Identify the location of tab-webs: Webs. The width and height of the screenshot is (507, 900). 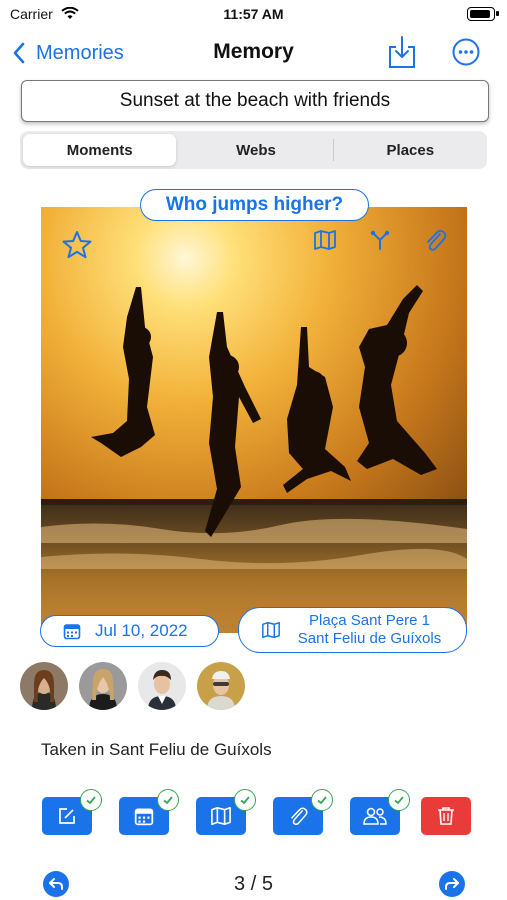
(255, 150).